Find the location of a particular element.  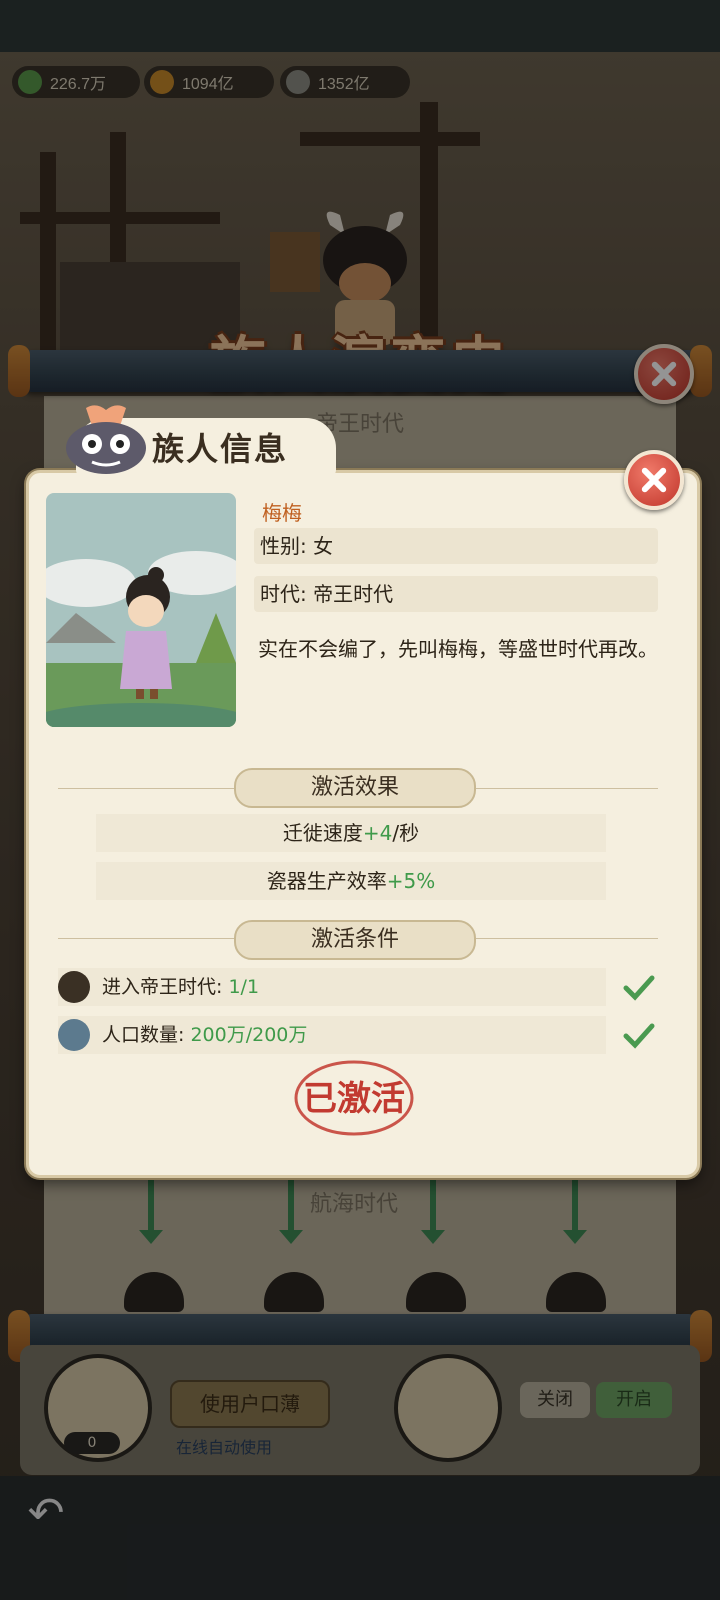

effect-suffix: /秒 is located at coordinates (406, 833).